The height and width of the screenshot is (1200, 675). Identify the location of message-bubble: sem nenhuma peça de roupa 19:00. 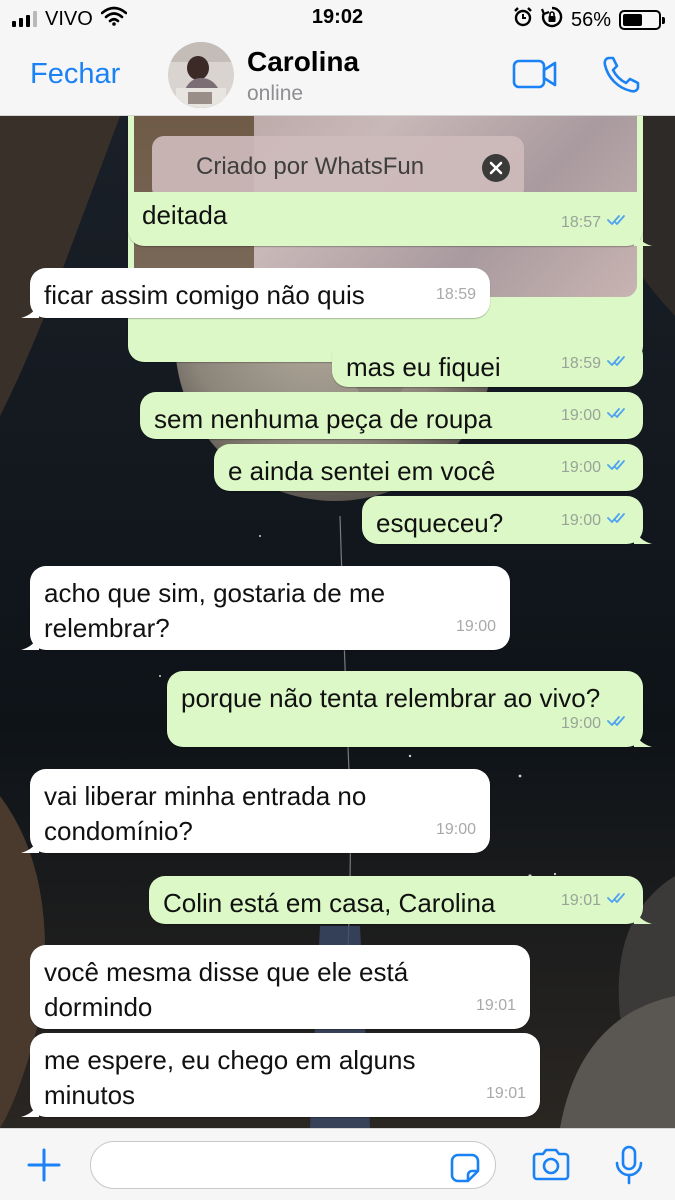
(391, 415).